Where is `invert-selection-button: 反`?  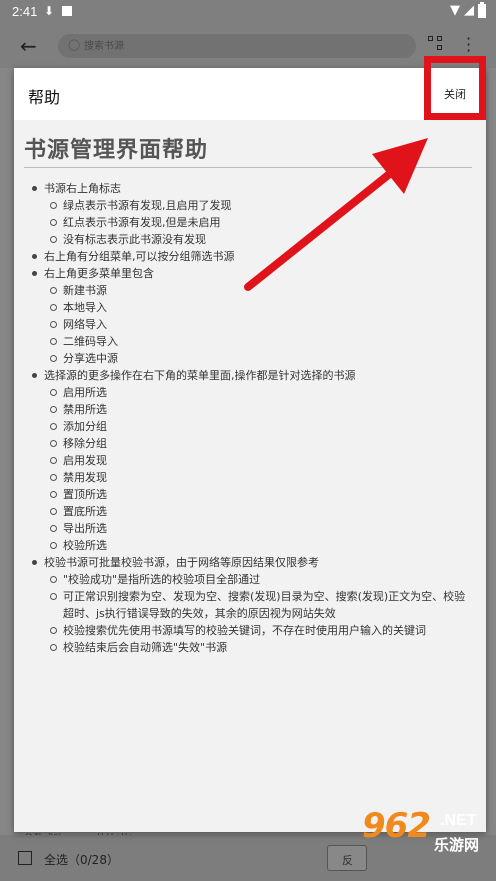
invert-selection-button: 反 is located at coordinates (347, 858).